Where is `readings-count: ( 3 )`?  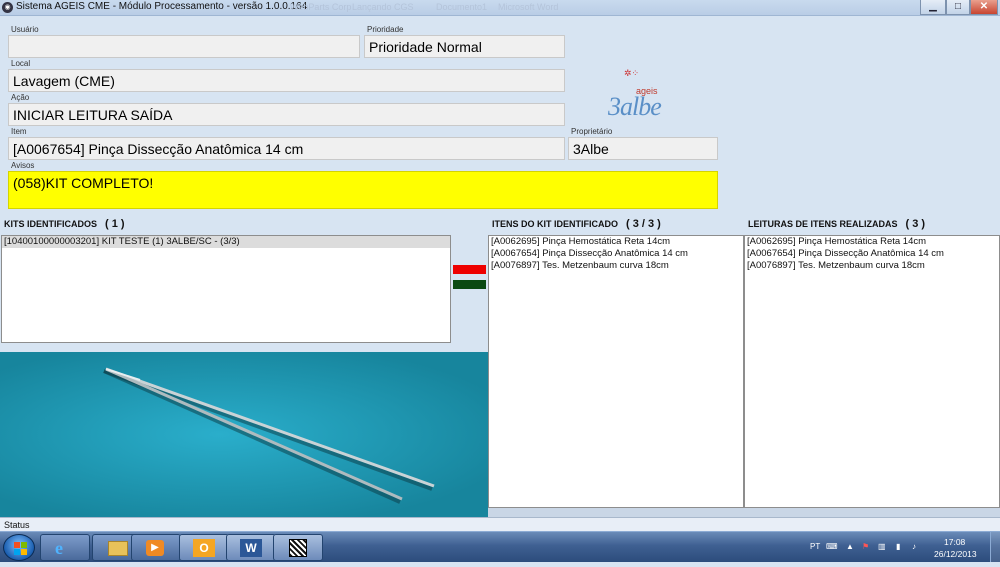 readings-count: ( 3 ) is located at coordinates (915, 224).